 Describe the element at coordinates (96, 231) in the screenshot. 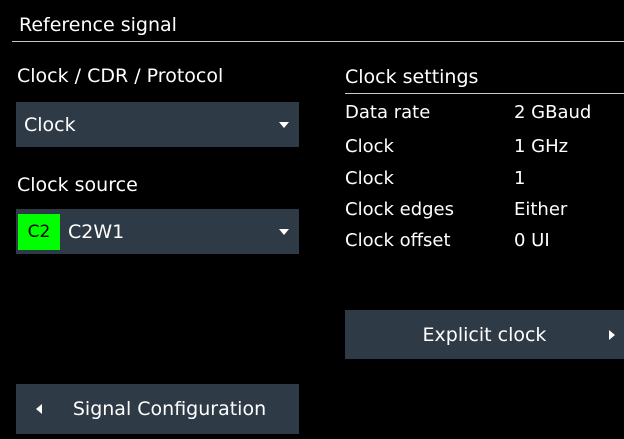

I see `clock-source-value: C2W1` at that location.